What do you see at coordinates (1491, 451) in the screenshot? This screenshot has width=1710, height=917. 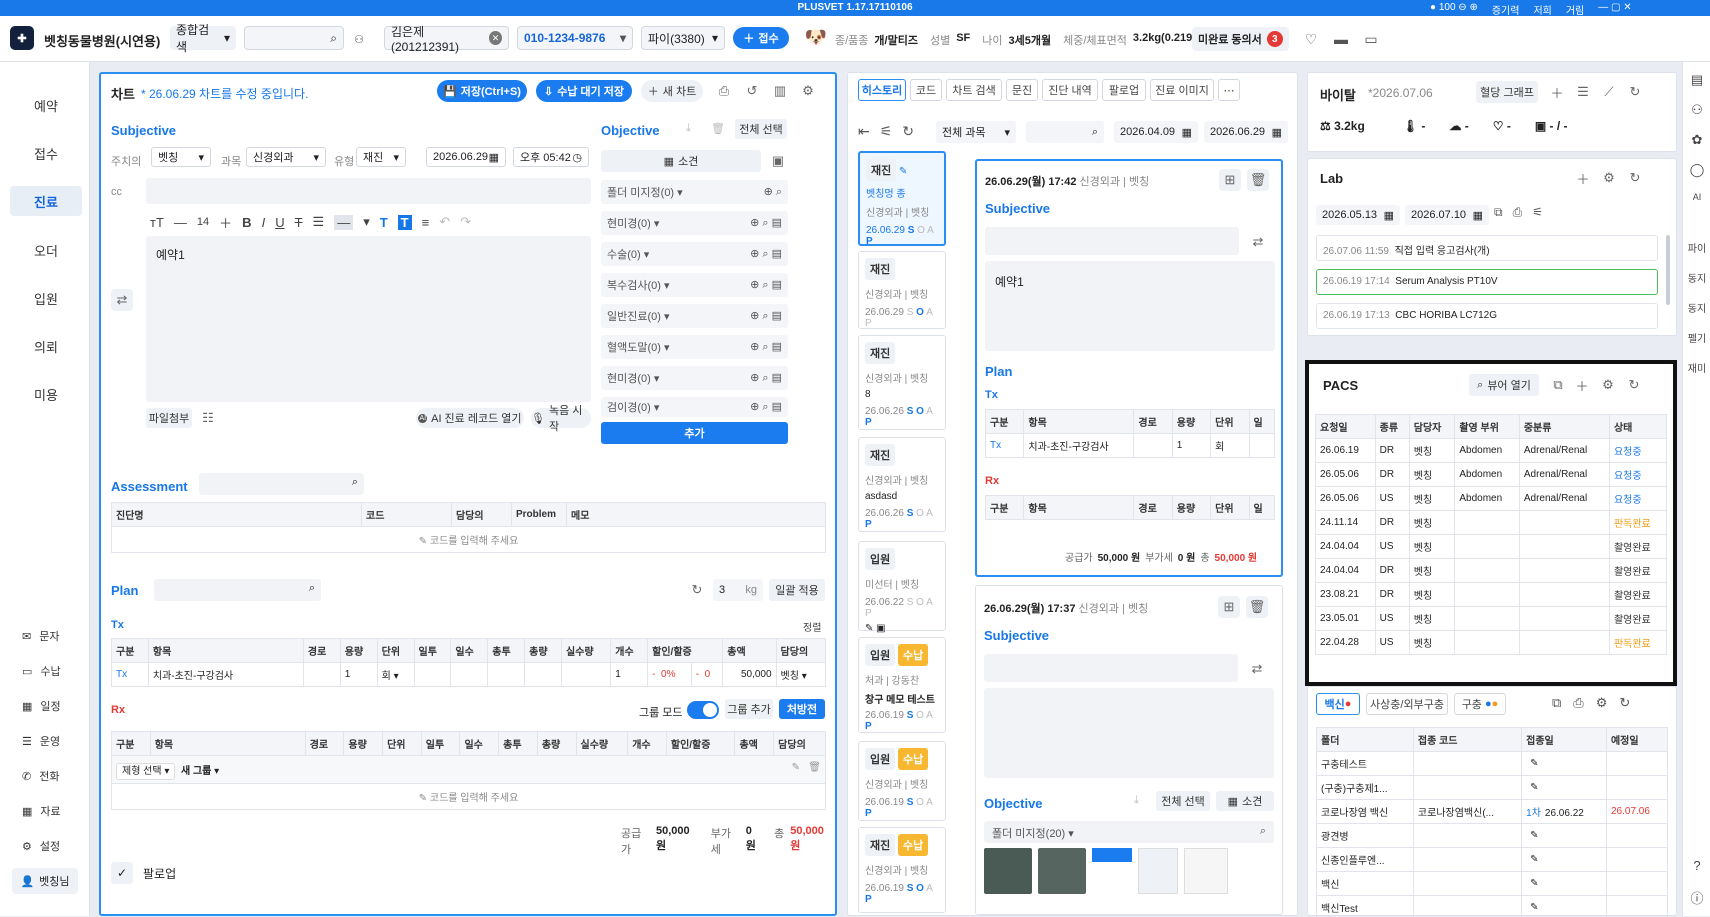 I see `pacs-row: 26.06.19DR벳칭AbdomenAdrenal/Renal요청중` at bounding box center [1491, 451].